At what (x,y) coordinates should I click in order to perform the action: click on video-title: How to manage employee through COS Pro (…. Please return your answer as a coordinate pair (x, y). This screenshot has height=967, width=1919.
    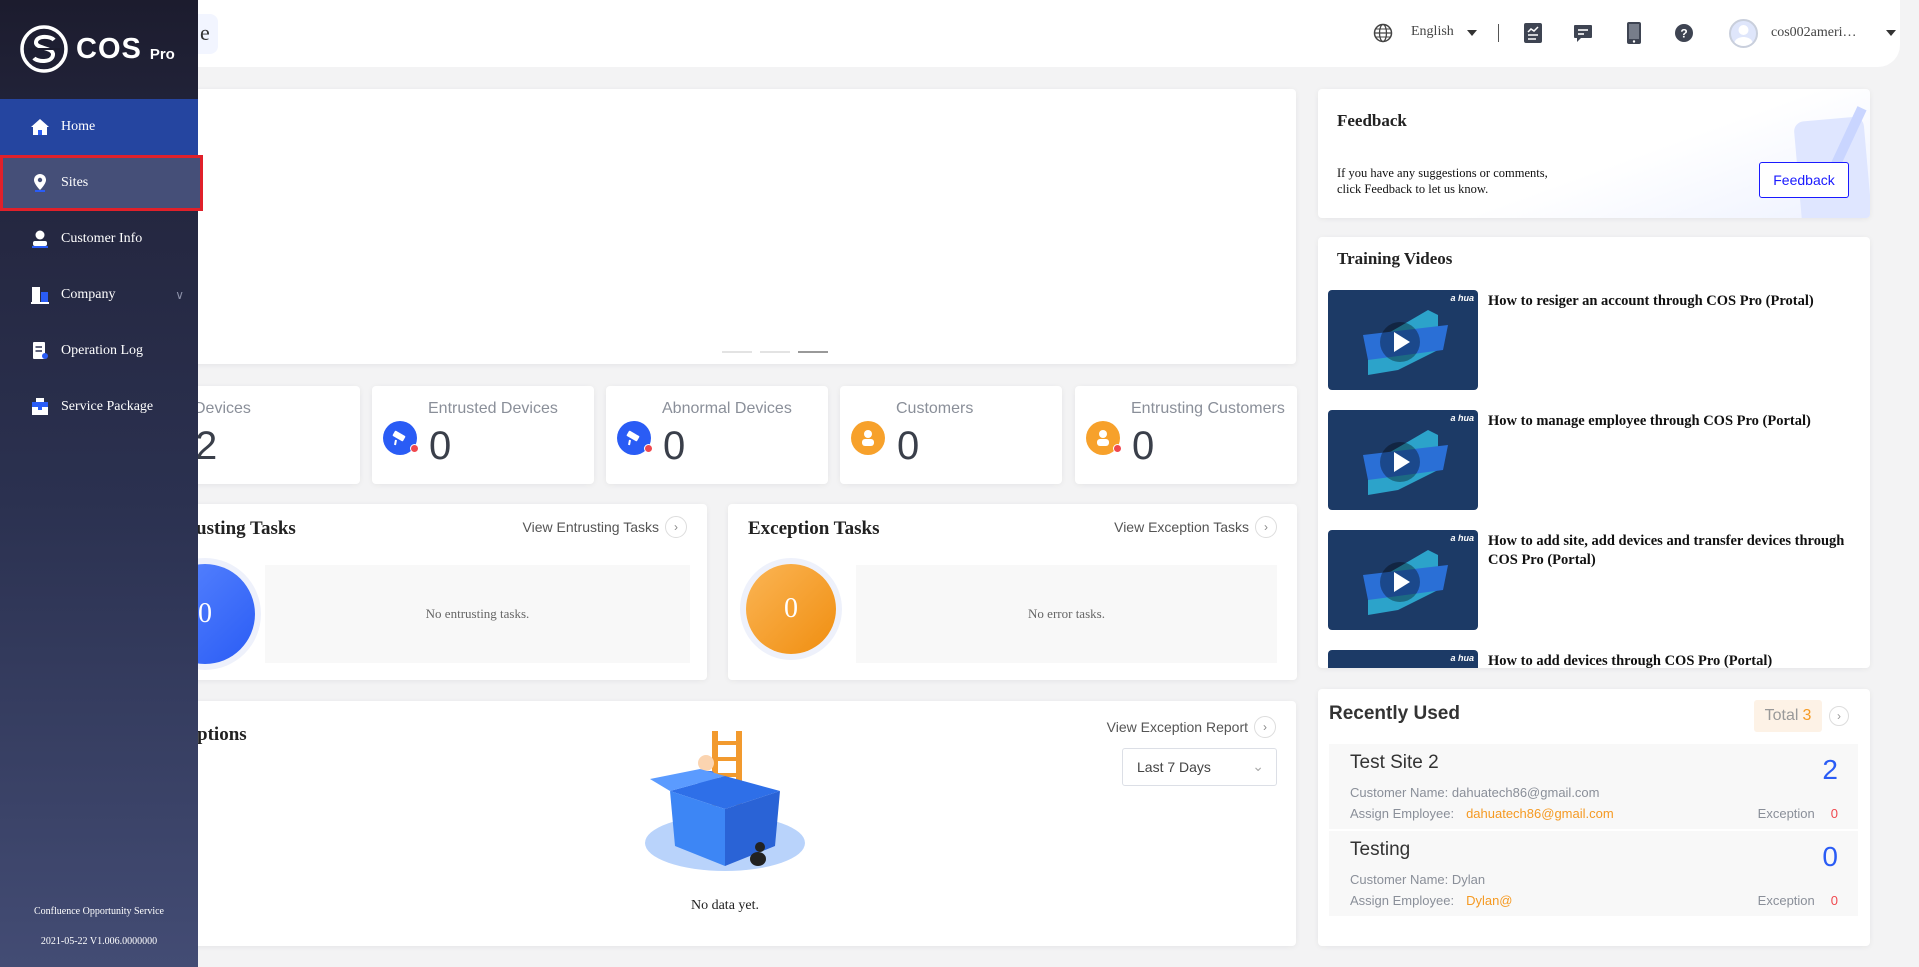
    Looking at the image, I should click on (1678, 421).